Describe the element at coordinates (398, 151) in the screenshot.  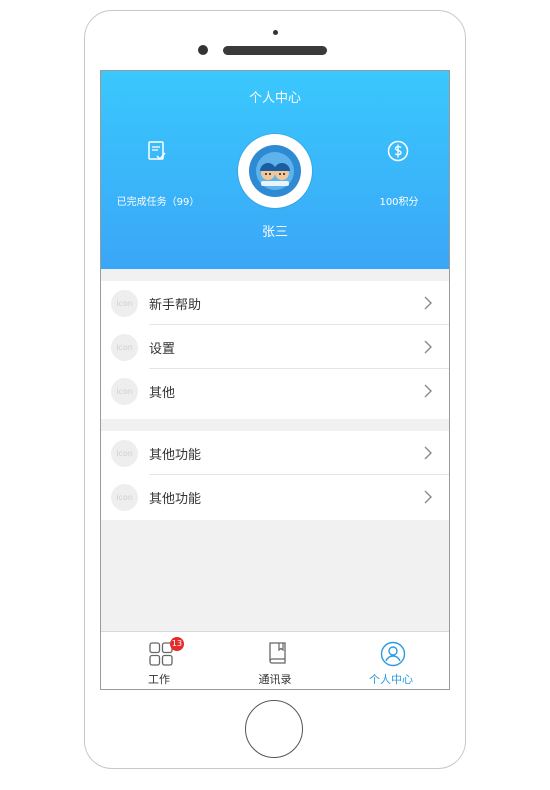
I see `dollar-coin-icon` at that location.